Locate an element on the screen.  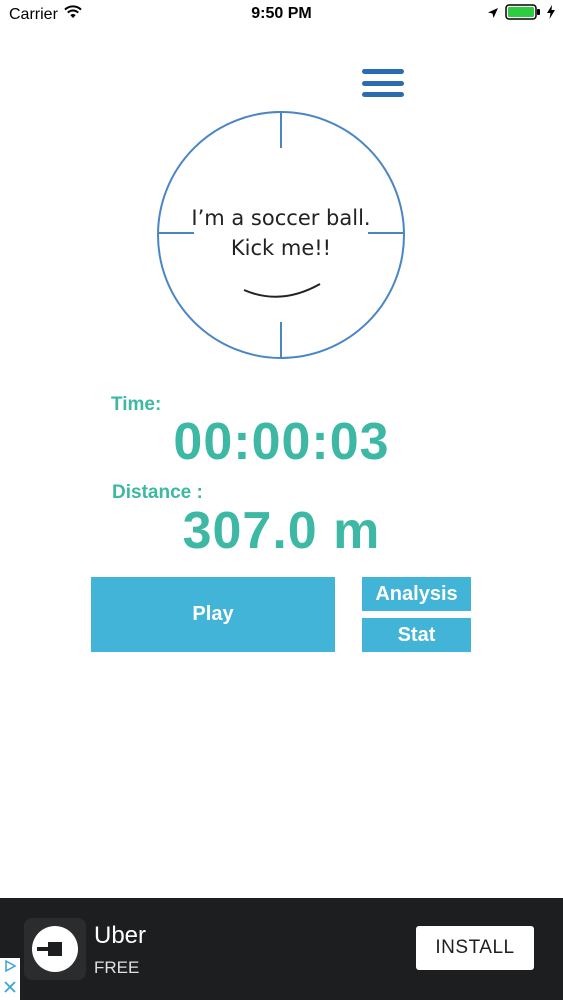
time-value: 00:00:03 is located at coordinates (281, 442).